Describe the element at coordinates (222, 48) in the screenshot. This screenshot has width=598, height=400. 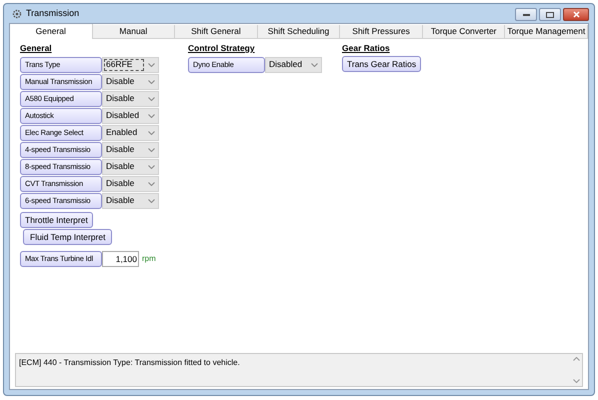
I see `section-heading: Control Strategy` at that location.